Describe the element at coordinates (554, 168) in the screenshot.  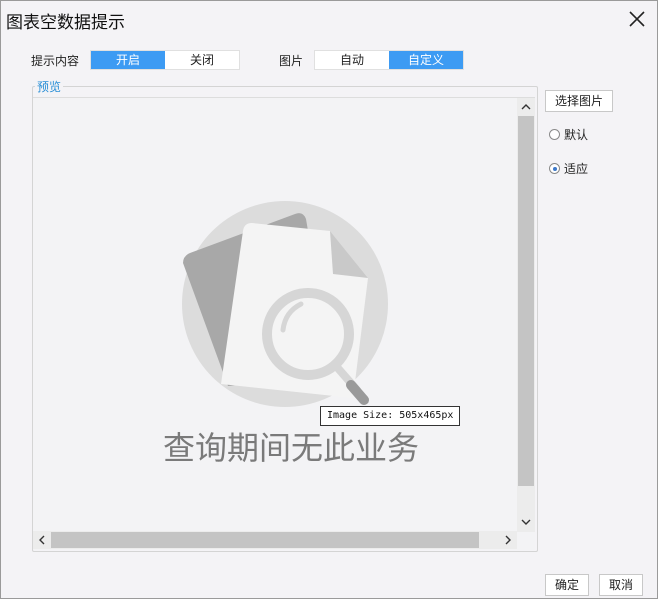
I see `radio-fit-circle` at that location.